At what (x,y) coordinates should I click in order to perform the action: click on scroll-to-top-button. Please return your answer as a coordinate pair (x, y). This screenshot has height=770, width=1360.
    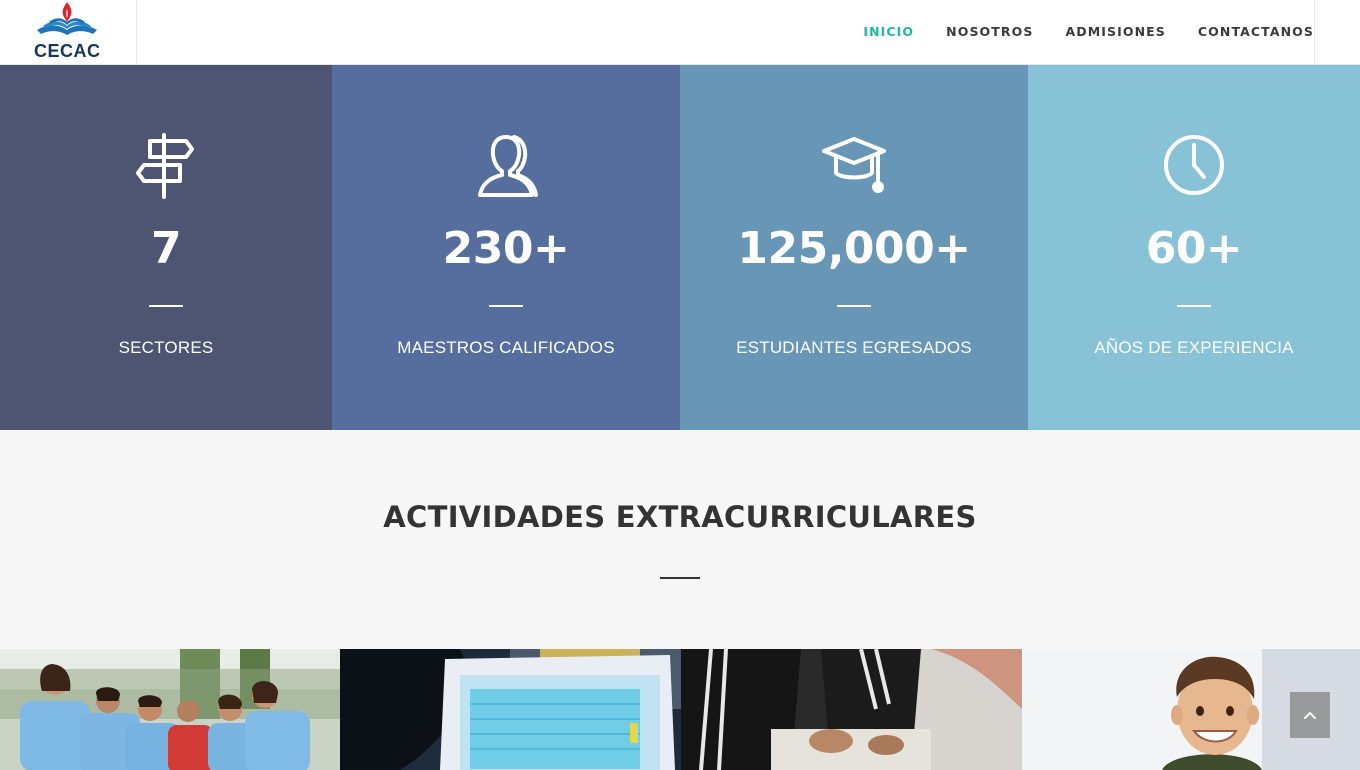
    Looking at the image, I should click on (1310, 715).